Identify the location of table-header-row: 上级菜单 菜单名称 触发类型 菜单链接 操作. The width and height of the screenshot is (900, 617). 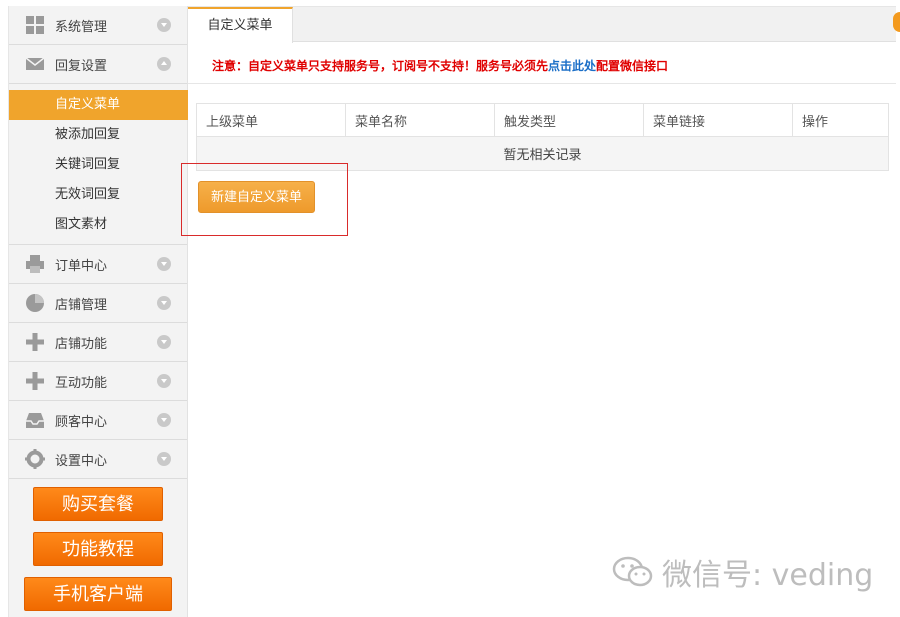
(542, 120).